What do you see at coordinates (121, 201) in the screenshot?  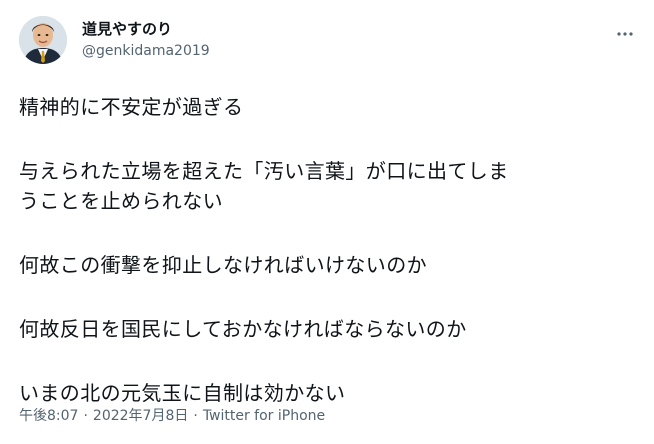 I see `tweet-line: うことを止められない` at bounding box center [121, 201].